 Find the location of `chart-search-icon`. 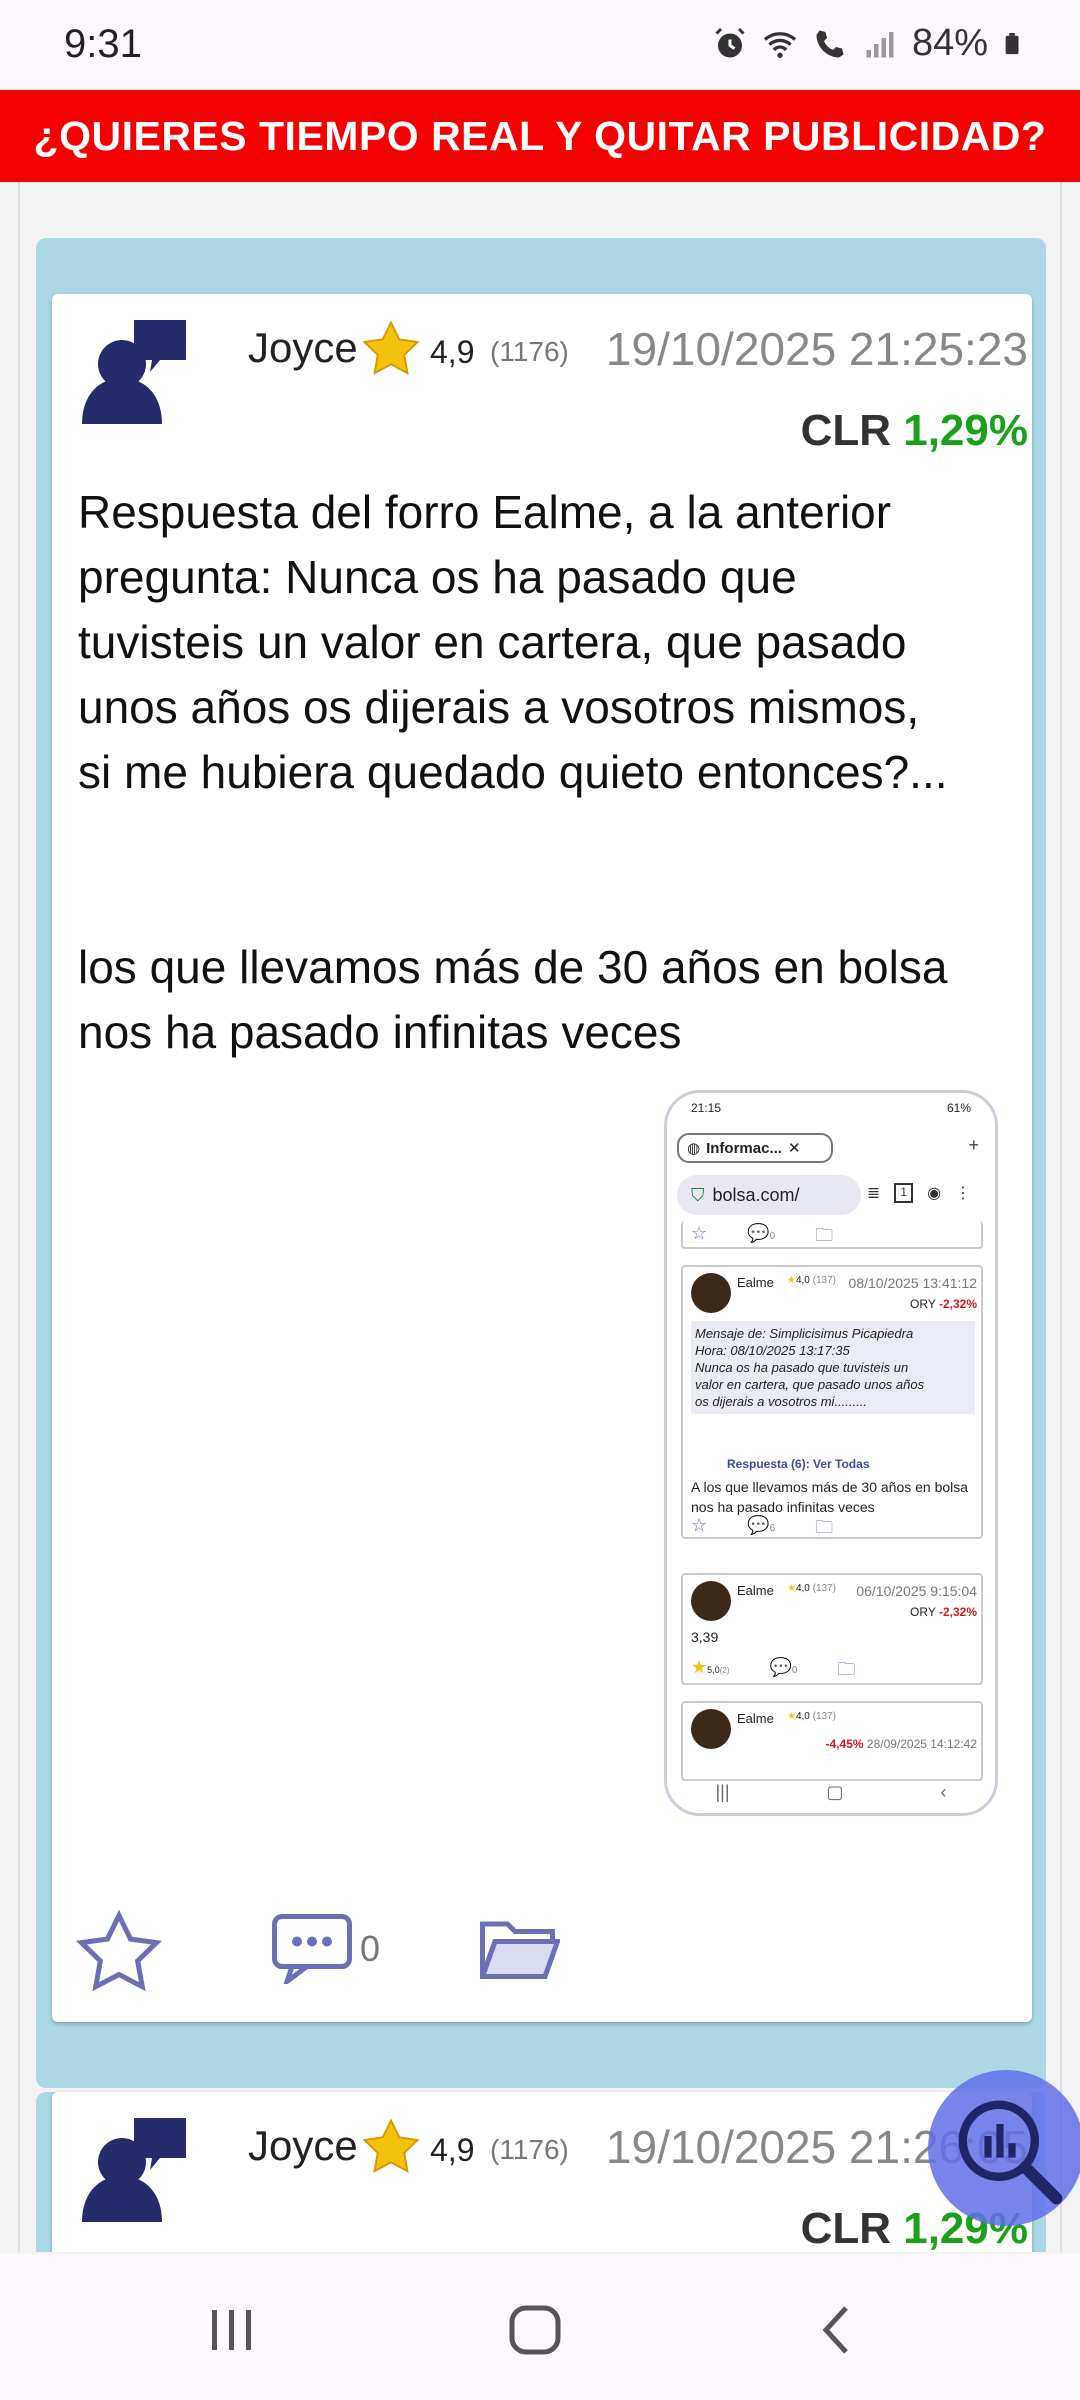

chart-search-icon is located at coordinates (1010, 2152).